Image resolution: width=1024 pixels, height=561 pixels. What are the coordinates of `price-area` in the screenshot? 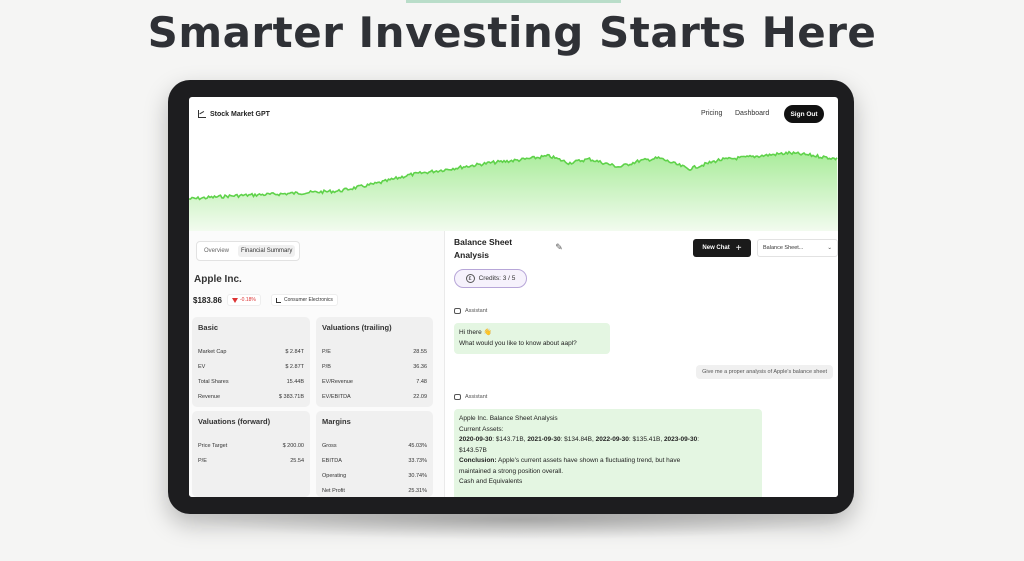 It's located at (513, 191).